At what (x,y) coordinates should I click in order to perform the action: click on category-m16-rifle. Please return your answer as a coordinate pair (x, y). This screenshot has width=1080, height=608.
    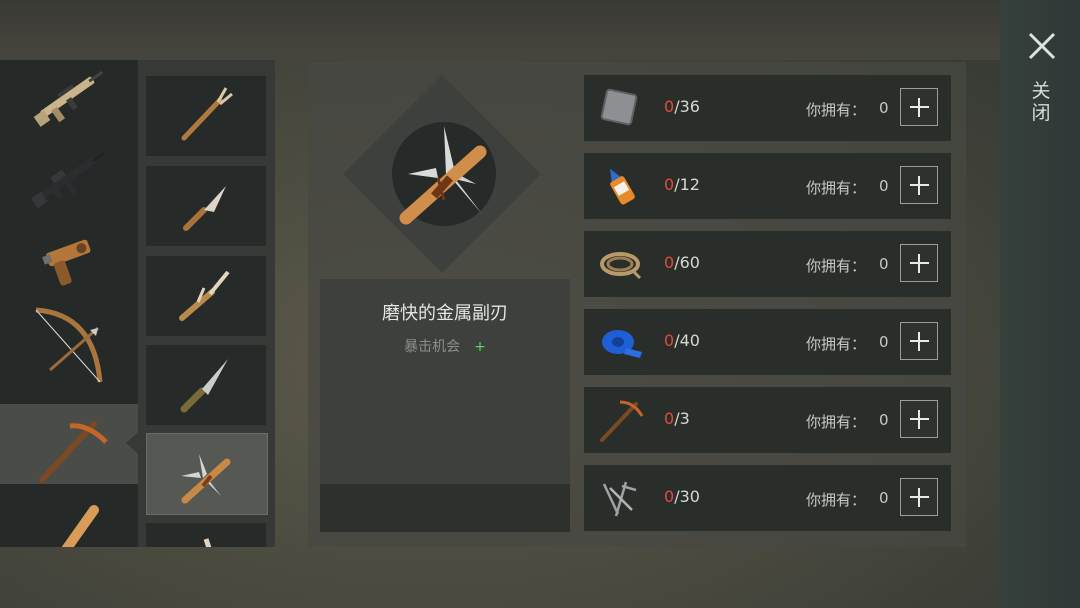
    Looking at the image, I should click on (69, 178).